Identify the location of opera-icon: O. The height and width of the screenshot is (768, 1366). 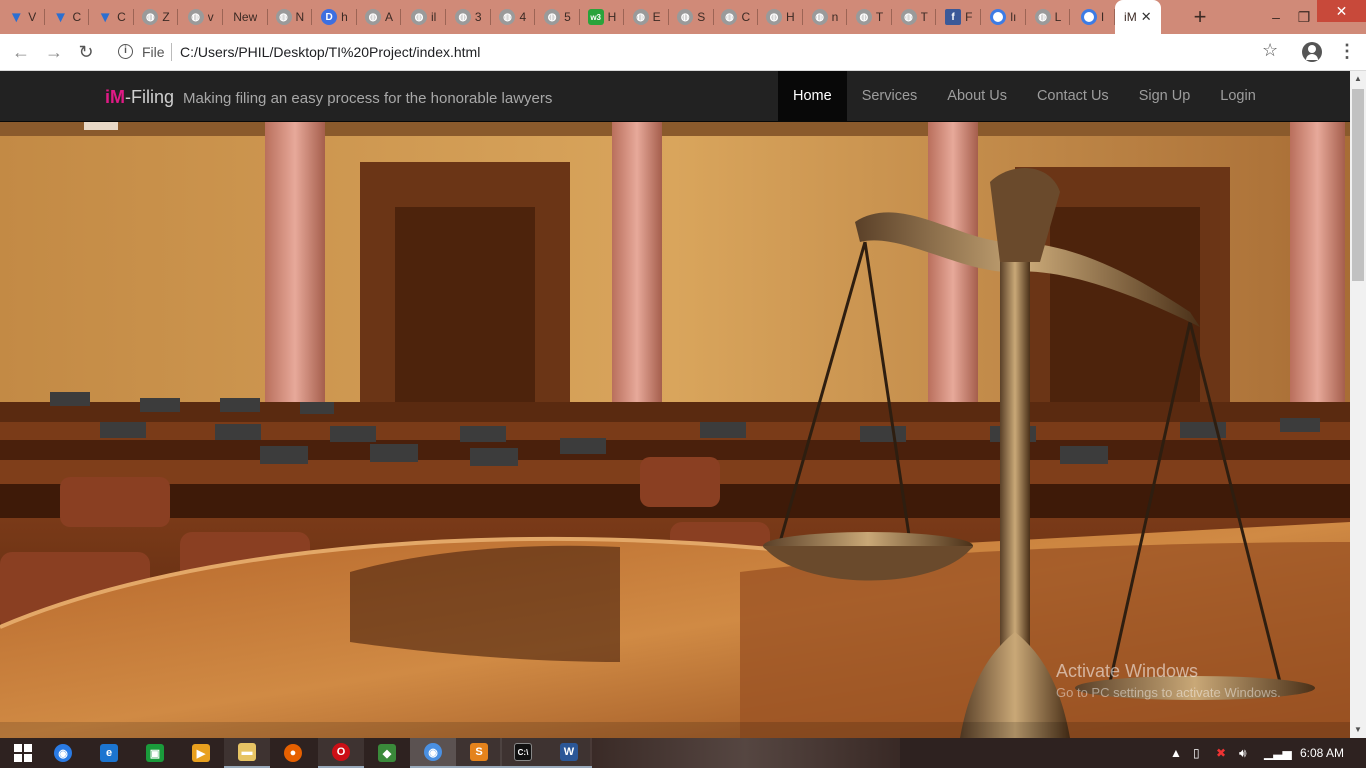
(341, 752).